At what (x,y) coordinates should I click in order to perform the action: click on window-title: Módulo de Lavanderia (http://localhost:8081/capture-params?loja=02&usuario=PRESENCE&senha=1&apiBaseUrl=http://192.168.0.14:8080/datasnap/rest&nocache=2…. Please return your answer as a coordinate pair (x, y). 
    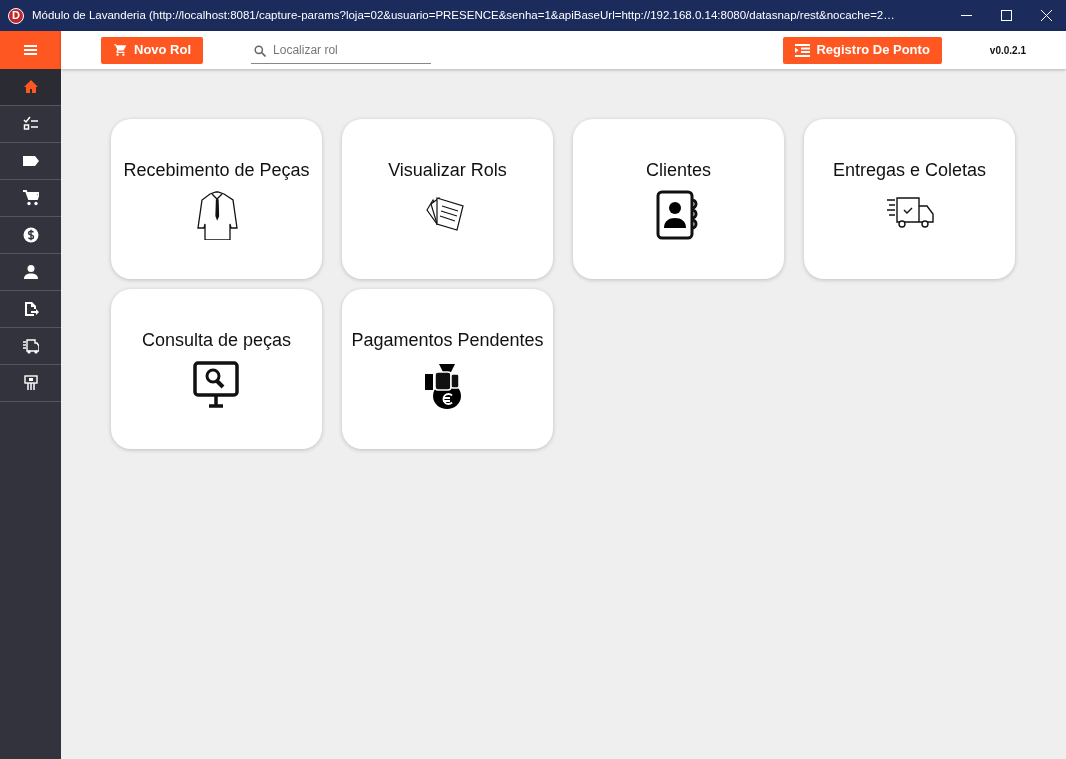
    Looking at the image, I should click on (464, 15).